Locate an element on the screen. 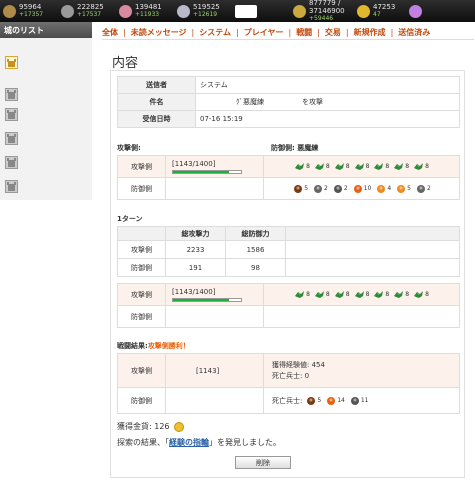 Image resolution: width=475 pixels, height=480 pixels. turn-def-value: 1586 is located at coordinates (255, 249).